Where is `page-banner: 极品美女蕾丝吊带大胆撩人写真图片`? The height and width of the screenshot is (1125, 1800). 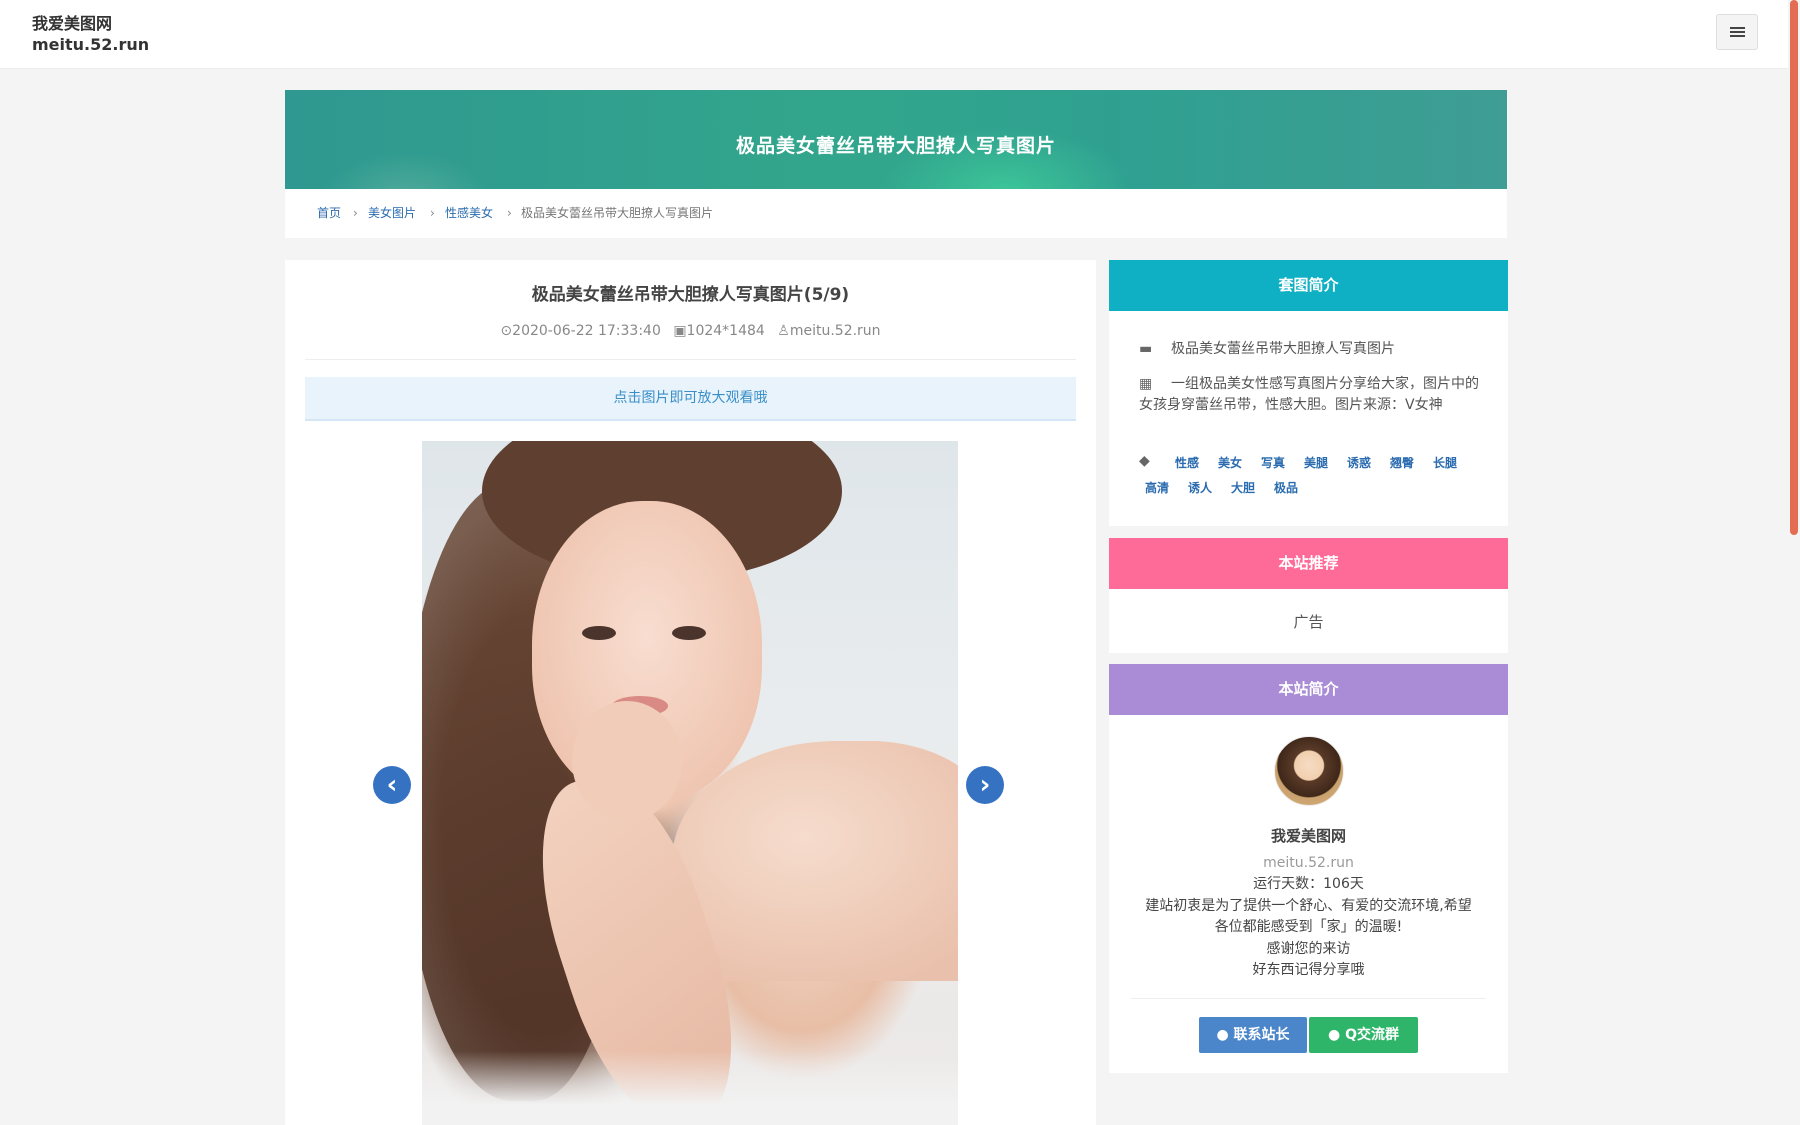 page-banner: 极品美女蕾丝吊带大胆撩人写真图片 is located at coordinates (896, 139).